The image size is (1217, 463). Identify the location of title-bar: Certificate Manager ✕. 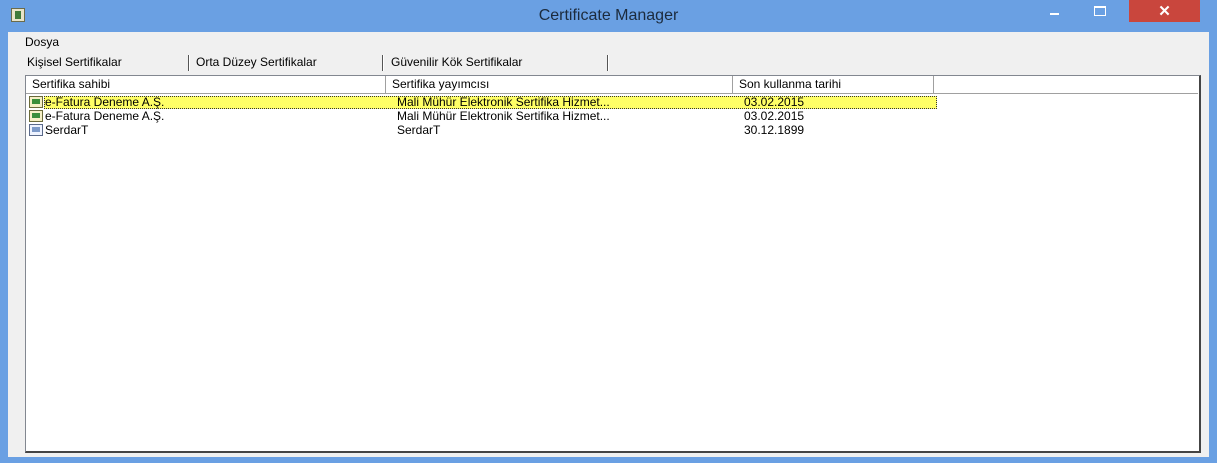
(608, 16).